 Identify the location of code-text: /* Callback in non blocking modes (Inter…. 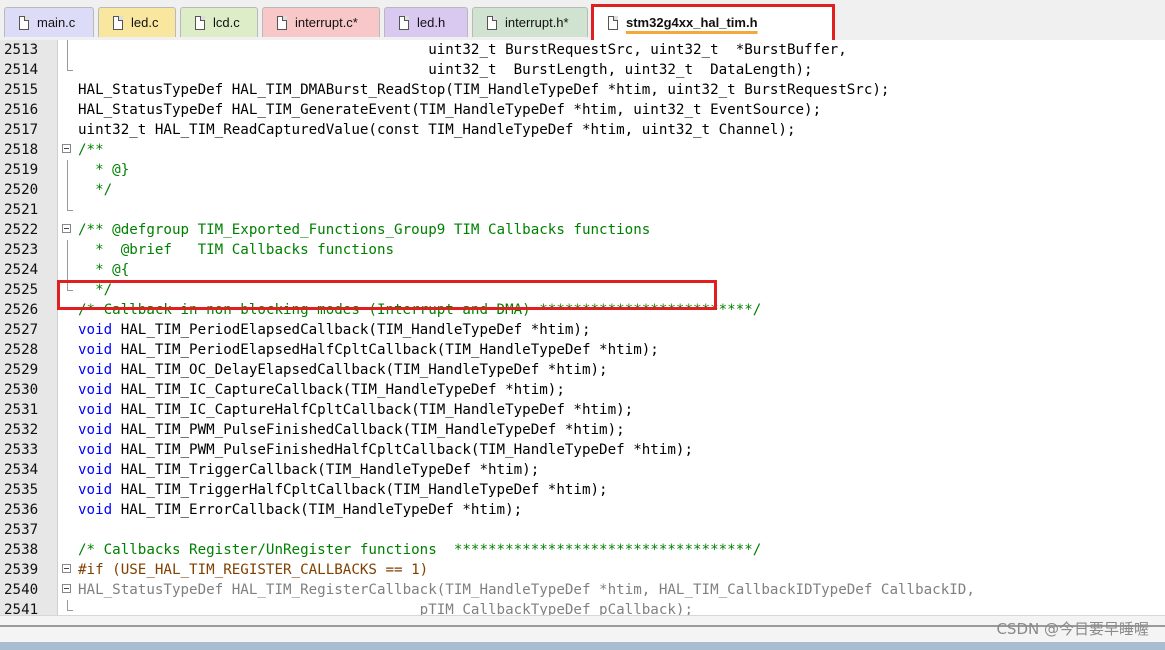
(420, 310).